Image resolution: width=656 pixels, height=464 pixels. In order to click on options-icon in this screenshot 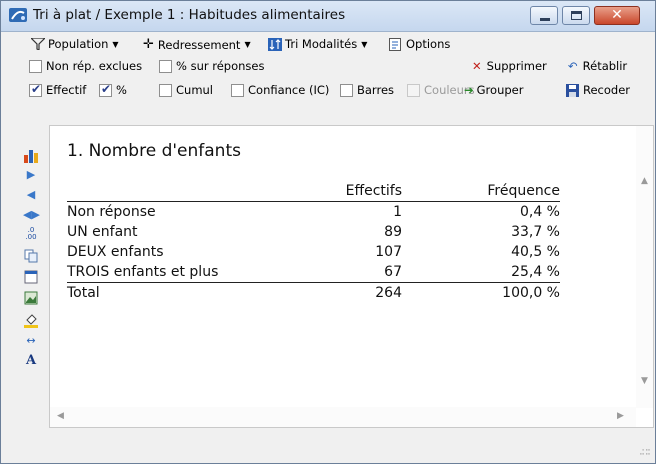, I will do `click(395, 44)`.